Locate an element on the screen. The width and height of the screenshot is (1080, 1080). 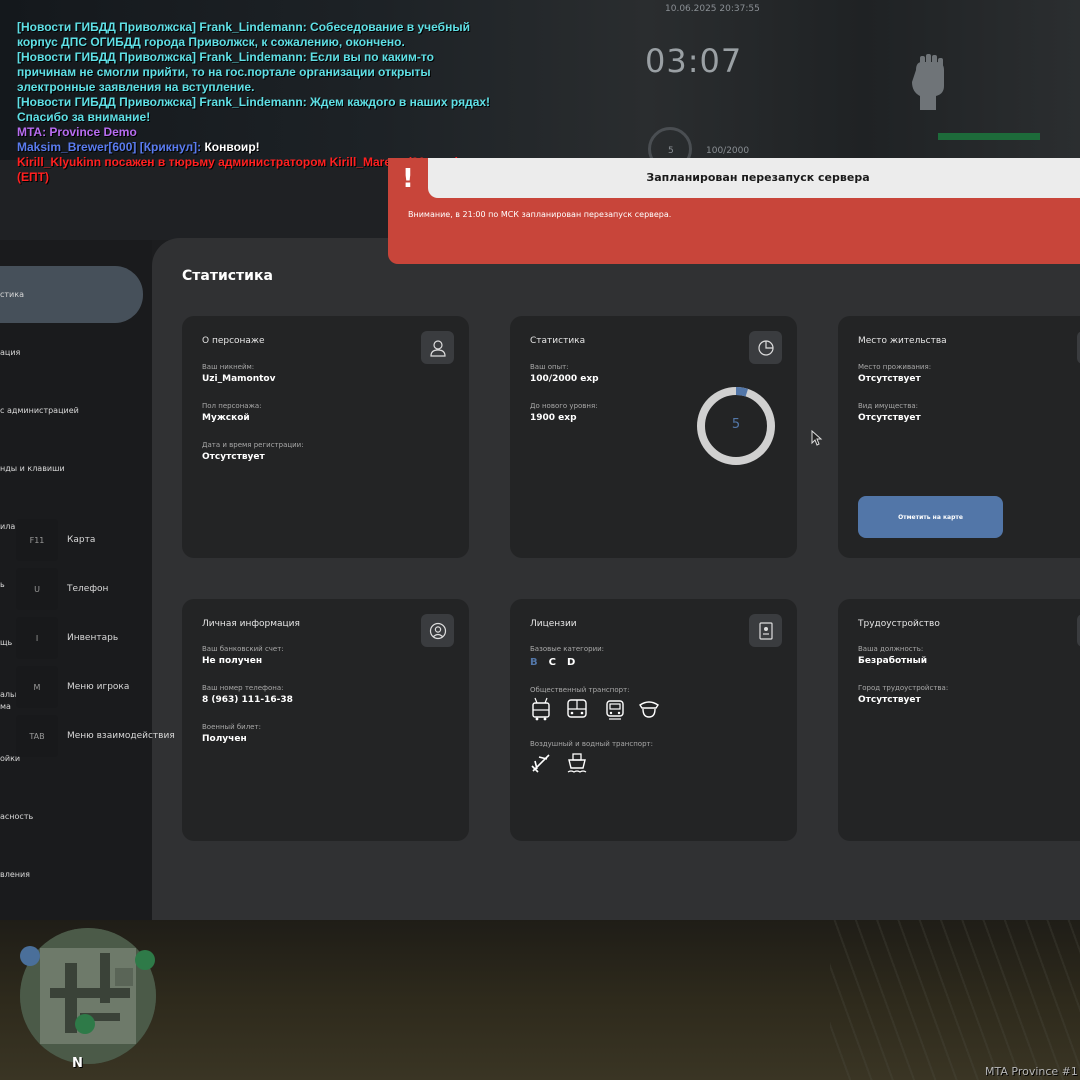
chat-segment: MTA: Province Demo is located at coordinates (77, 132).